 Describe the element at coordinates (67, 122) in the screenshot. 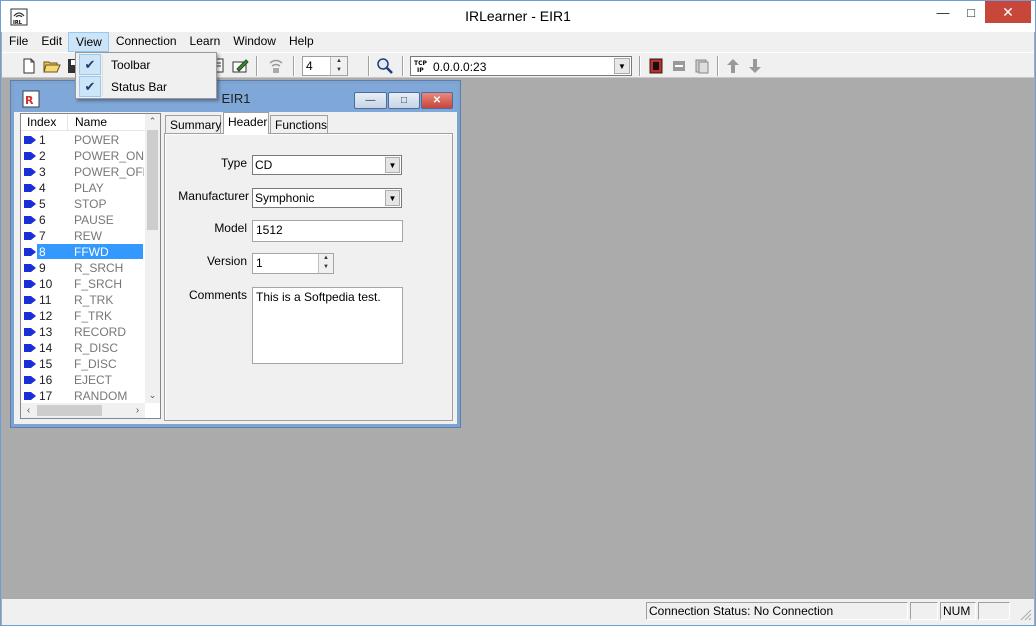

I see `column-divider` at that location.